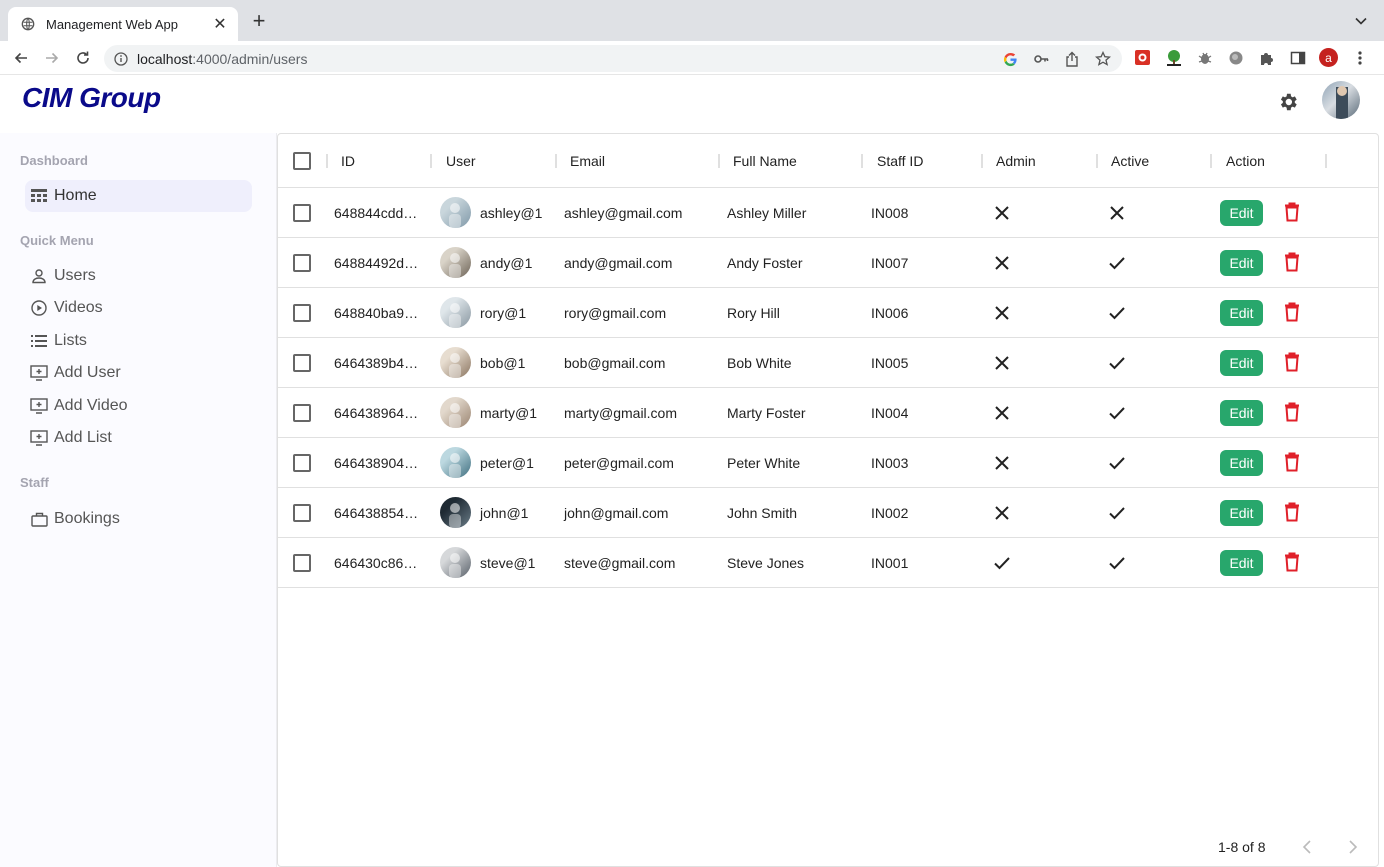 The image size is (1384, 867). I want to click on sidebar-item-bookings: Bookings, so click(138, 519).